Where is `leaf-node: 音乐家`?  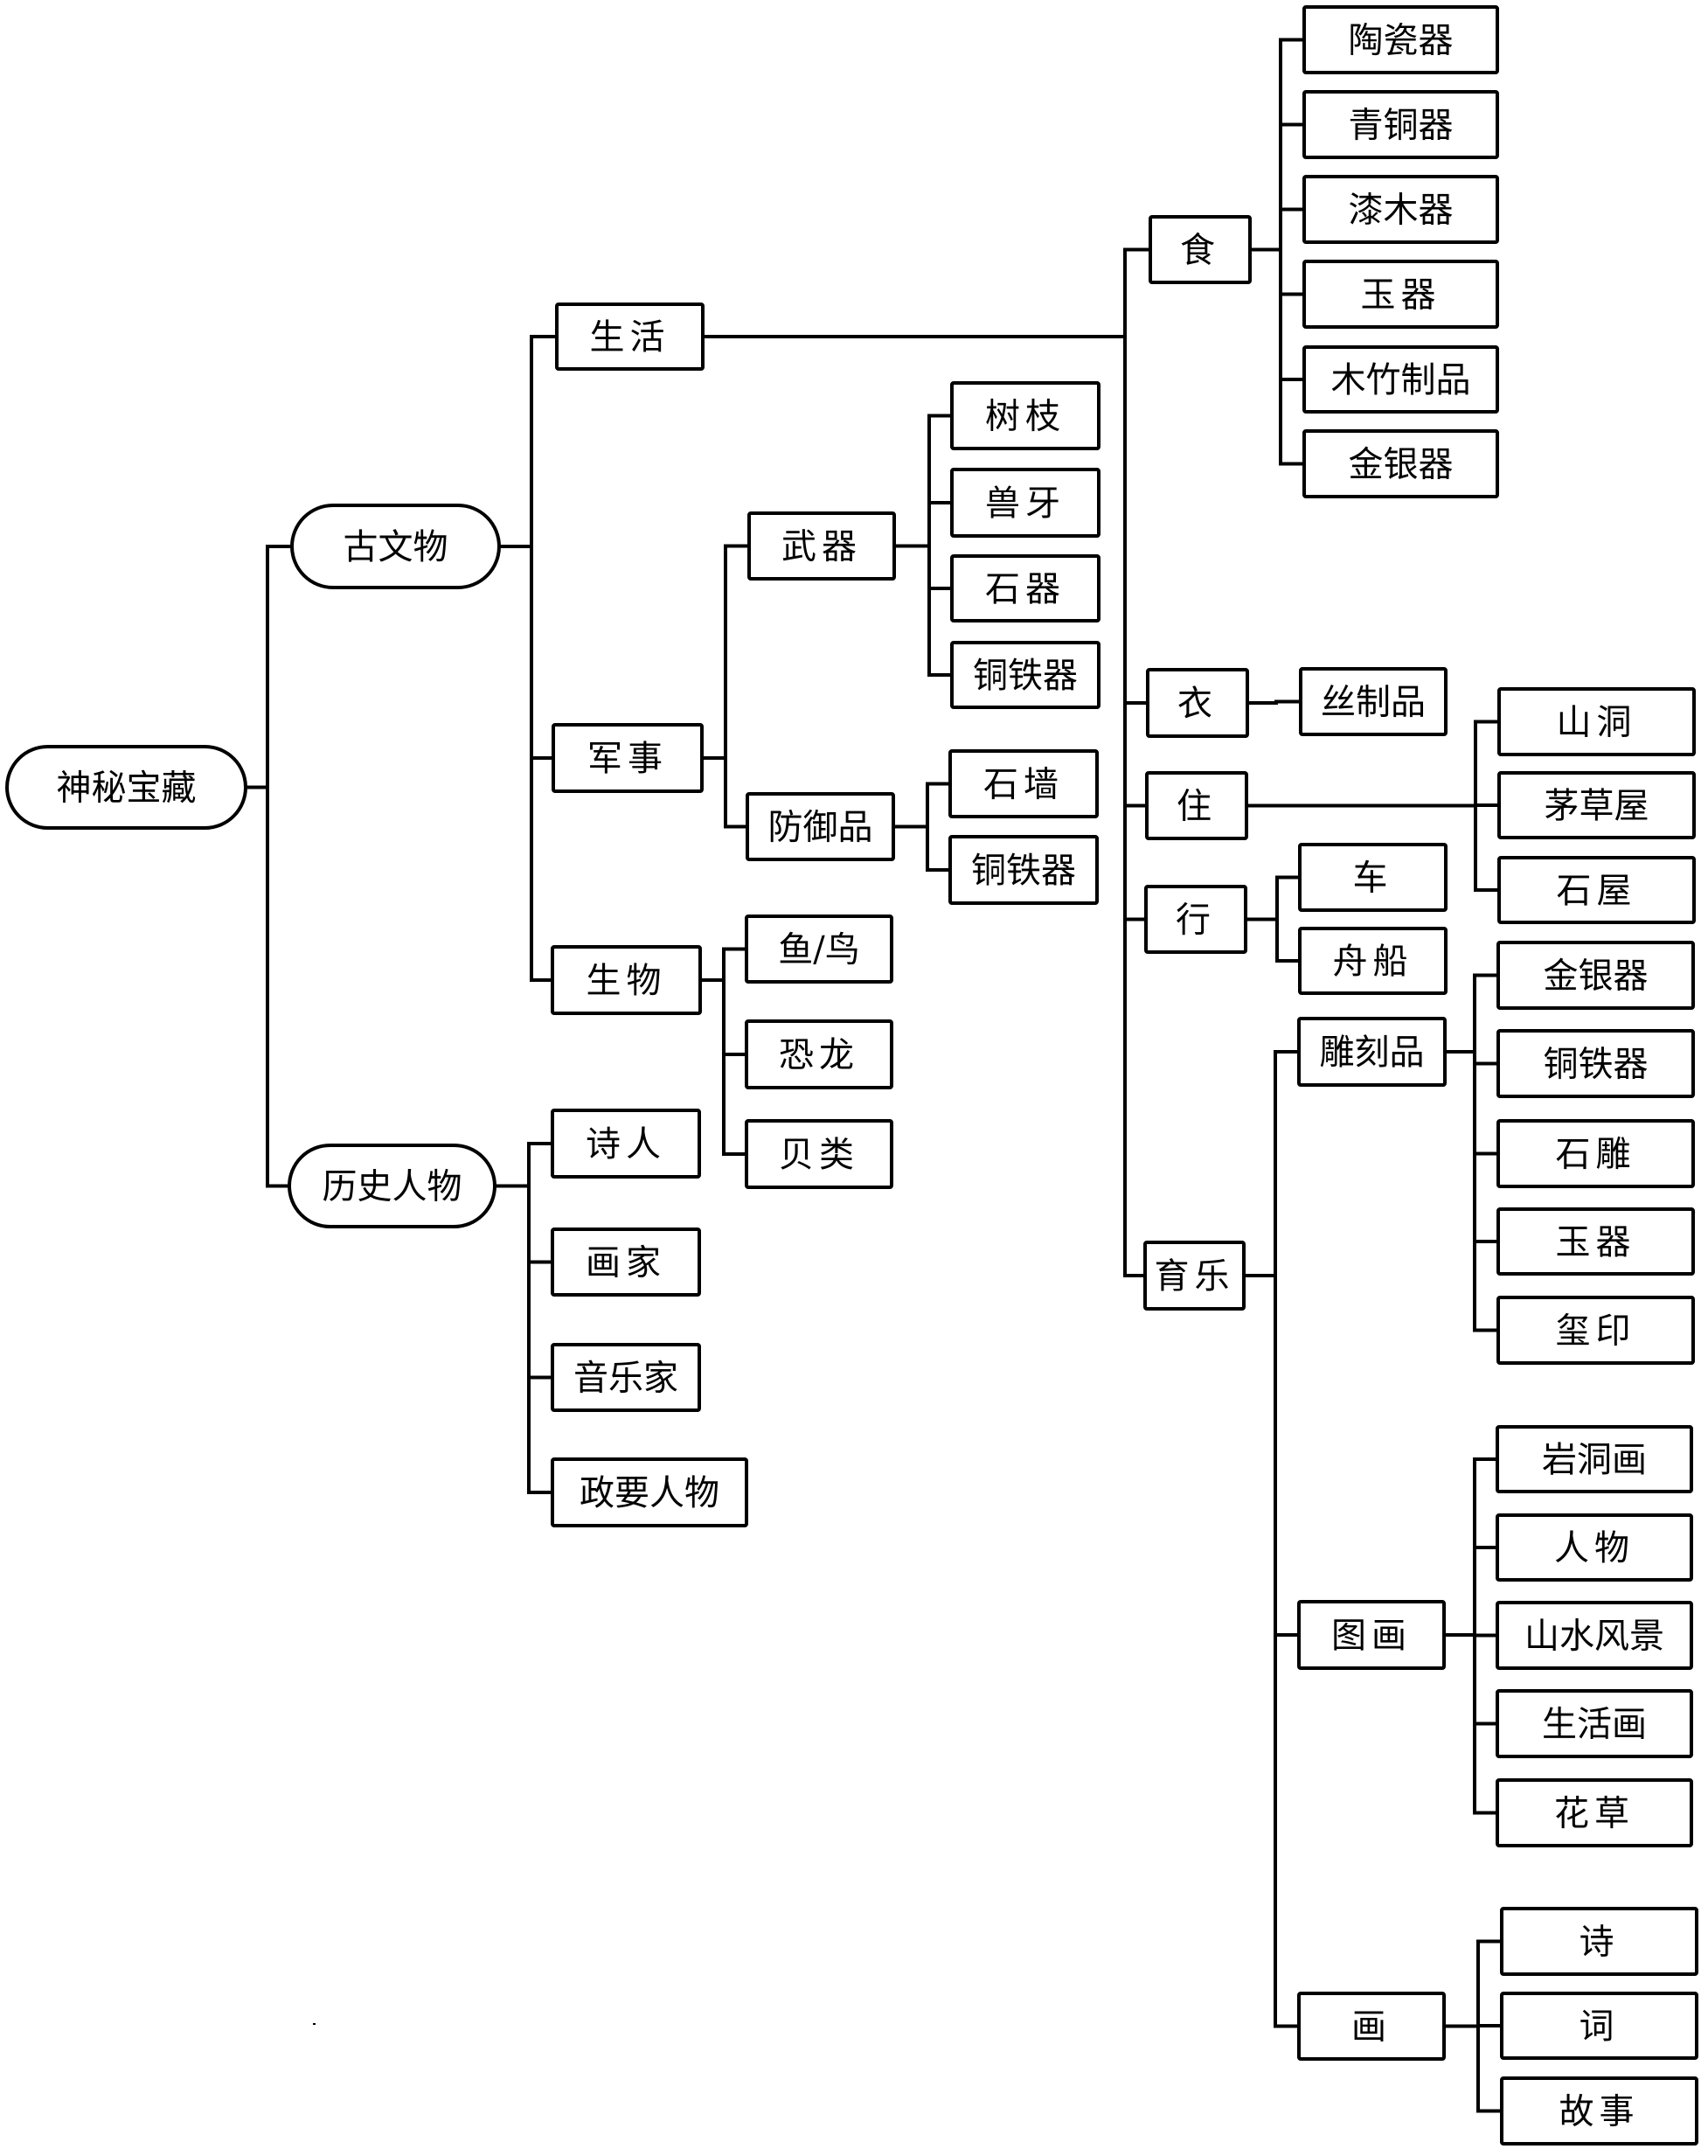 leaf-node: 音乐家 is located at coordinates (626, 1377).